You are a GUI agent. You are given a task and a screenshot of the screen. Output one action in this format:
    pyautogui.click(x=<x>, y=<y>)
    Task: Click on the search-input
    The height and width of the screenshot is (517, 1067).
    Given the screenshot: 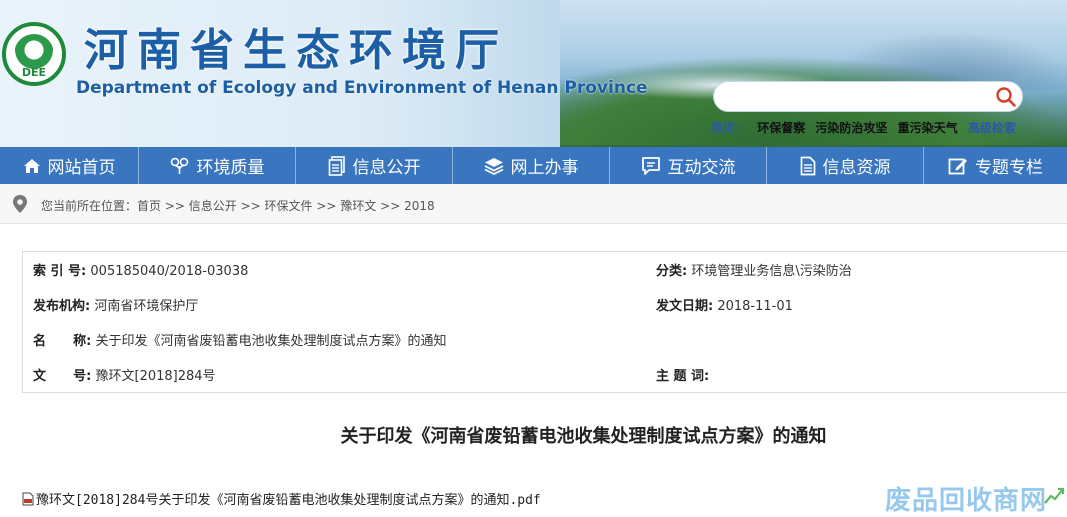 What is the action you would take?
    pyautogui.click(x=858, y=98)
    